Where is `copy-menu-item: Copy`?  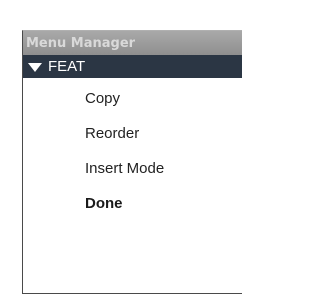
copy-menu-item: Copy is located at coordinates (132, 98).